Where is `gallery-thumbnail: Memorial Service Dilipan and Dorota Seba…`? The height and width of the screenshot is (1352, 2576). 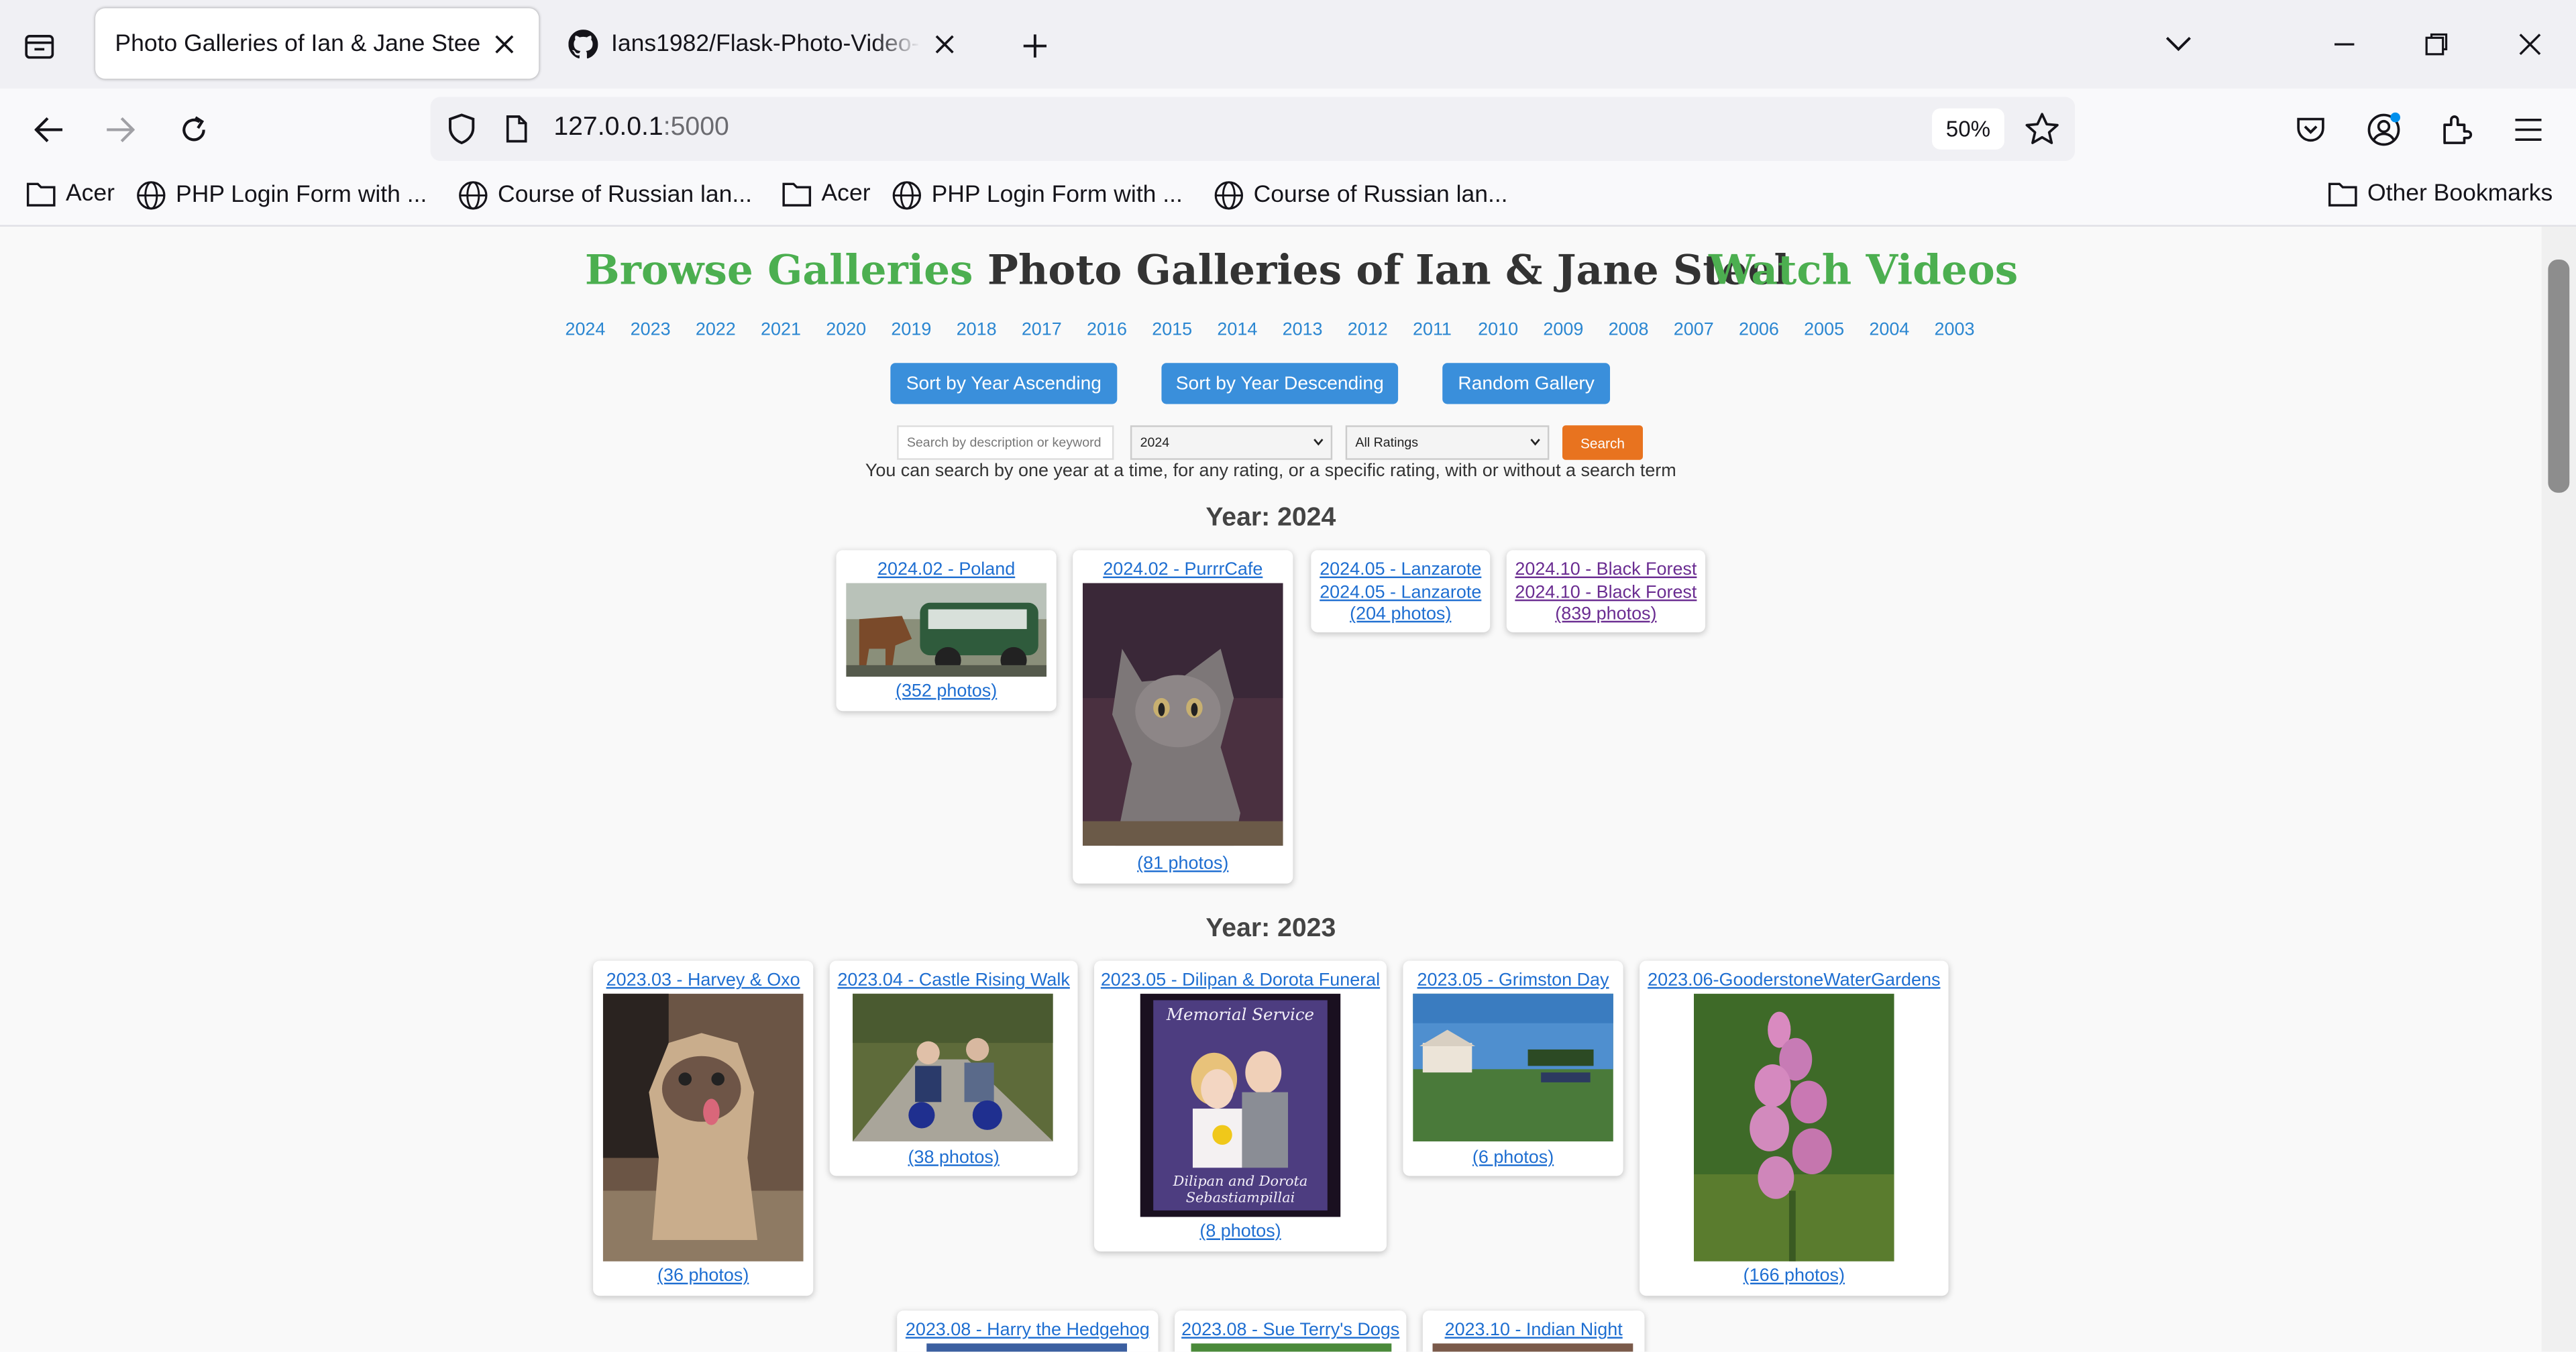
gallery-thumbnail: Memorial Service Dilipan and Dorota Seba… is located at coordinates (1240, 1105).